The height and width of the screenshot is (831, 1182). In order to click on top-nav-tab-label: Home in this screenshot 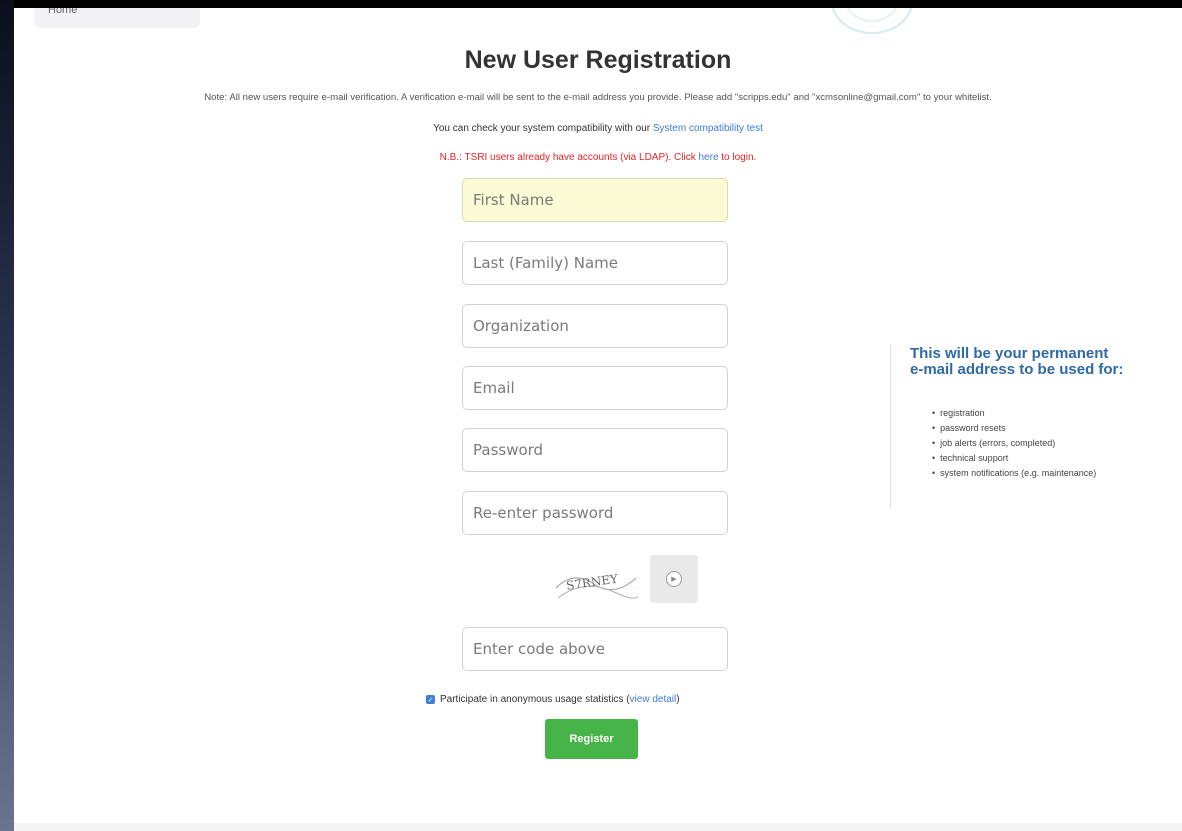, I will do `click(63, 12)`.